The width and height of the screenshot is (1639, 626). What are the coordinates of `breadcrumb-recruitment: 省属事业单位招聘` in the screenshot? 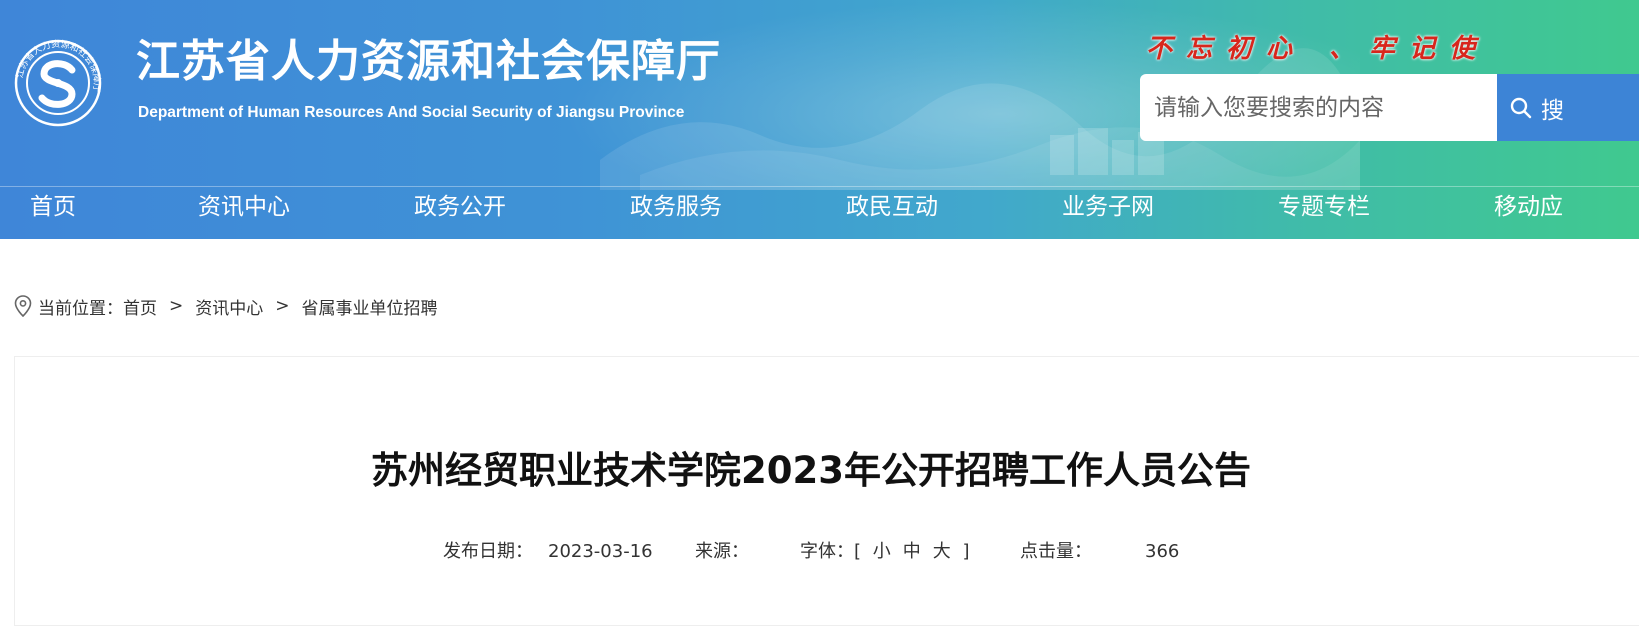 It's located at (370, 306).